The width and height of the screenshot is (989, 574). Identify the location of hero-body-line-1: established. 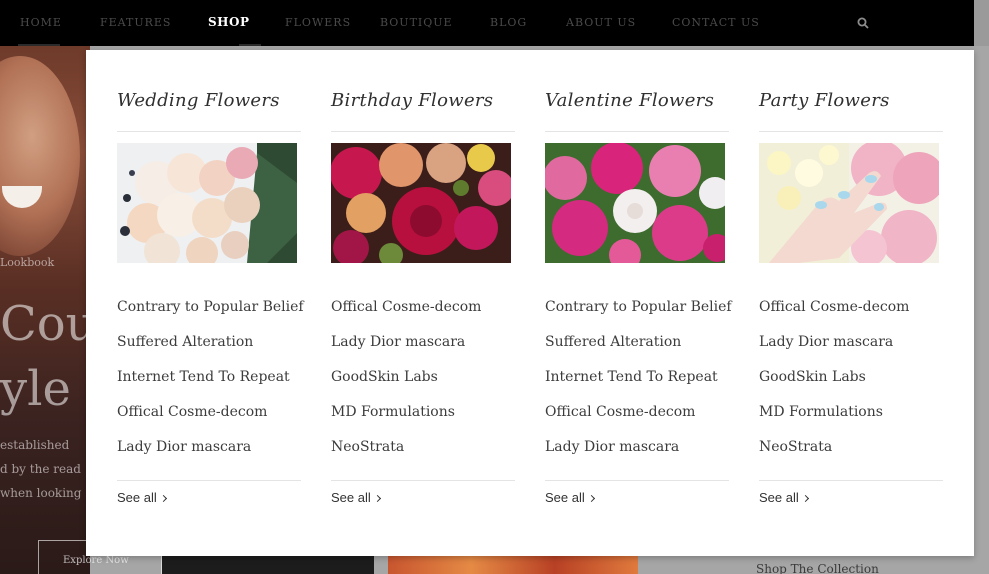
(35, 445).